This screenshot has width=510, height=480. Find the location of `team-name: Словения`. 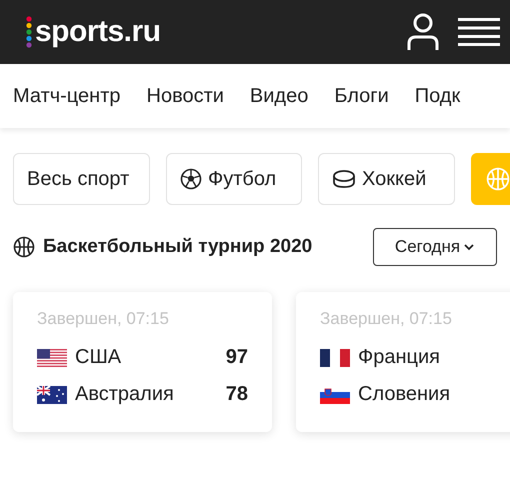

team-name: Словения is located at coordinates (405, 394).